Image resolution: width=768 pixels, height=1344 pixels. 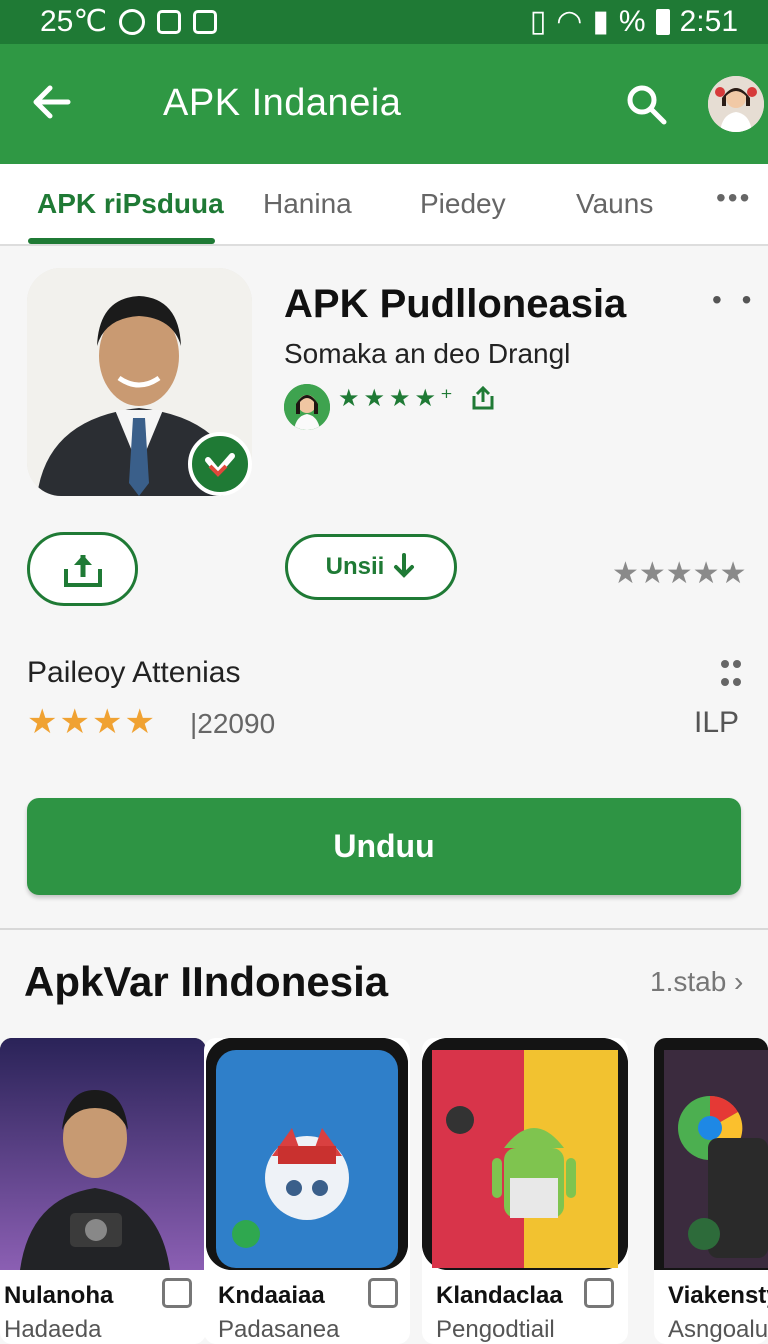 What do you see at coordinates (355, 566) in the screenshot?
I see `install-button-label: Unsii` at bounding box center [355, 566].